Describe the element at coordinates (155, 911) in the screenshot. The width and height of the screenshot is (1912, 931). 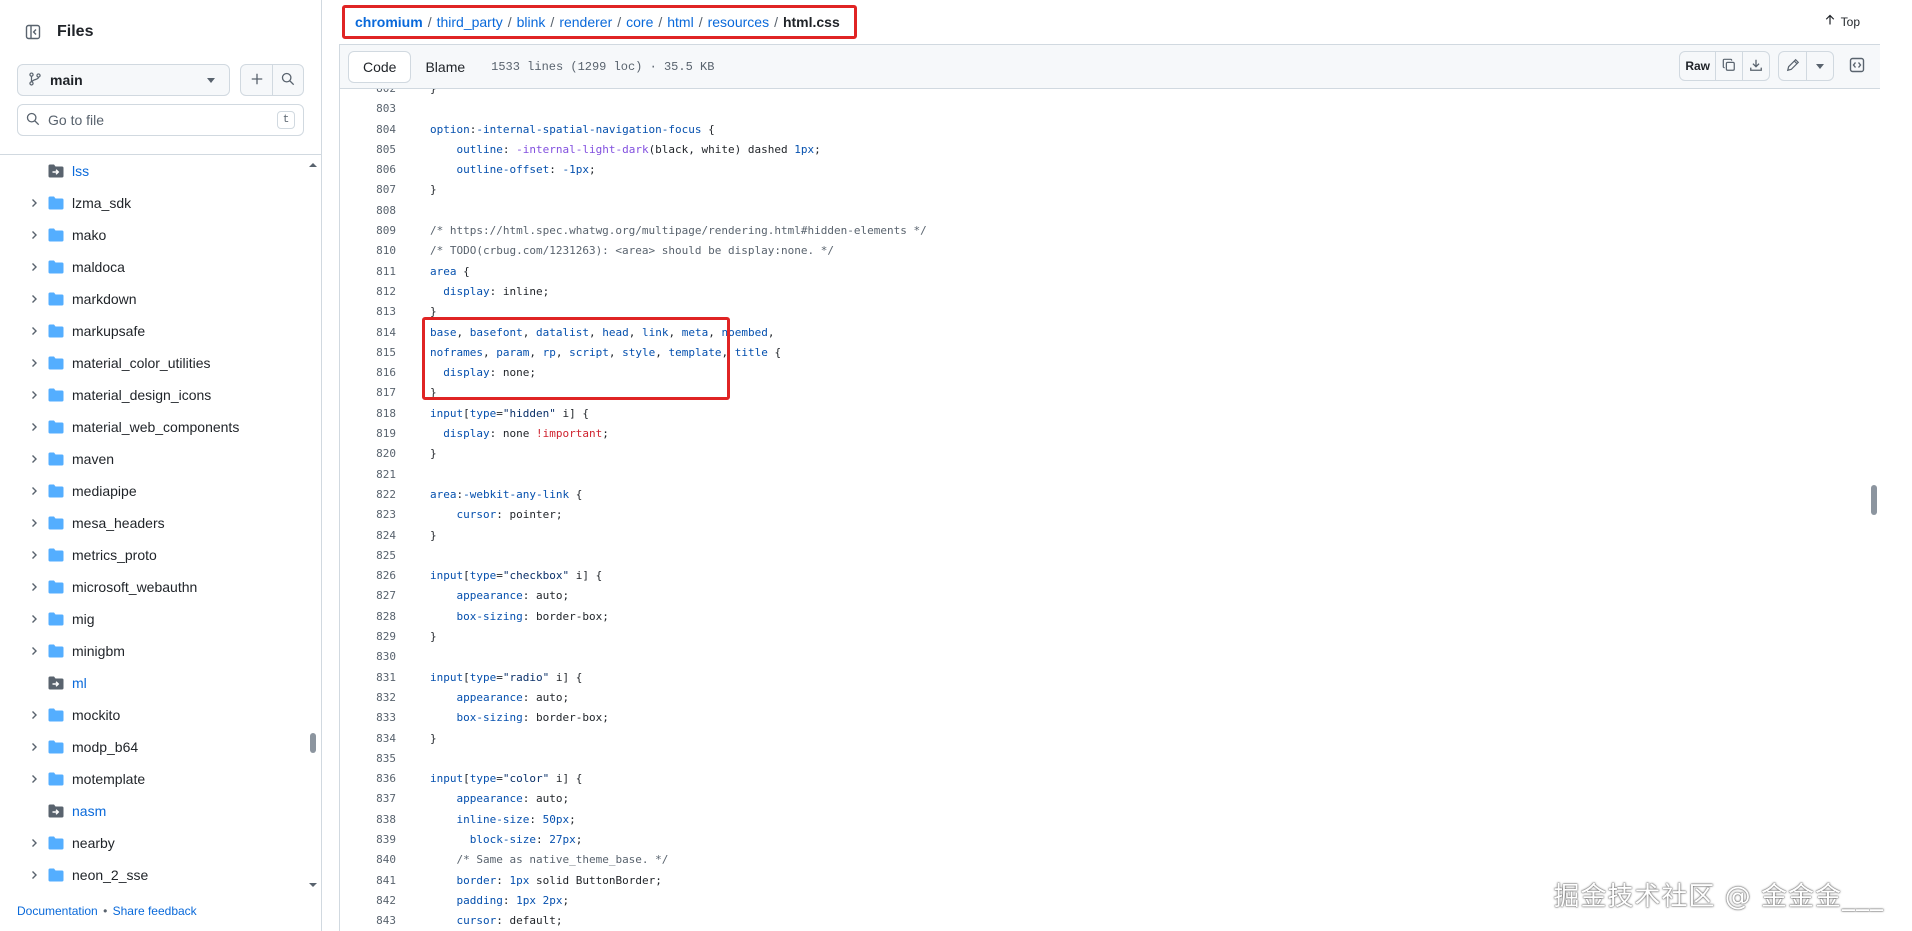
I see `share-feedback-link: Share feedback` at that location.